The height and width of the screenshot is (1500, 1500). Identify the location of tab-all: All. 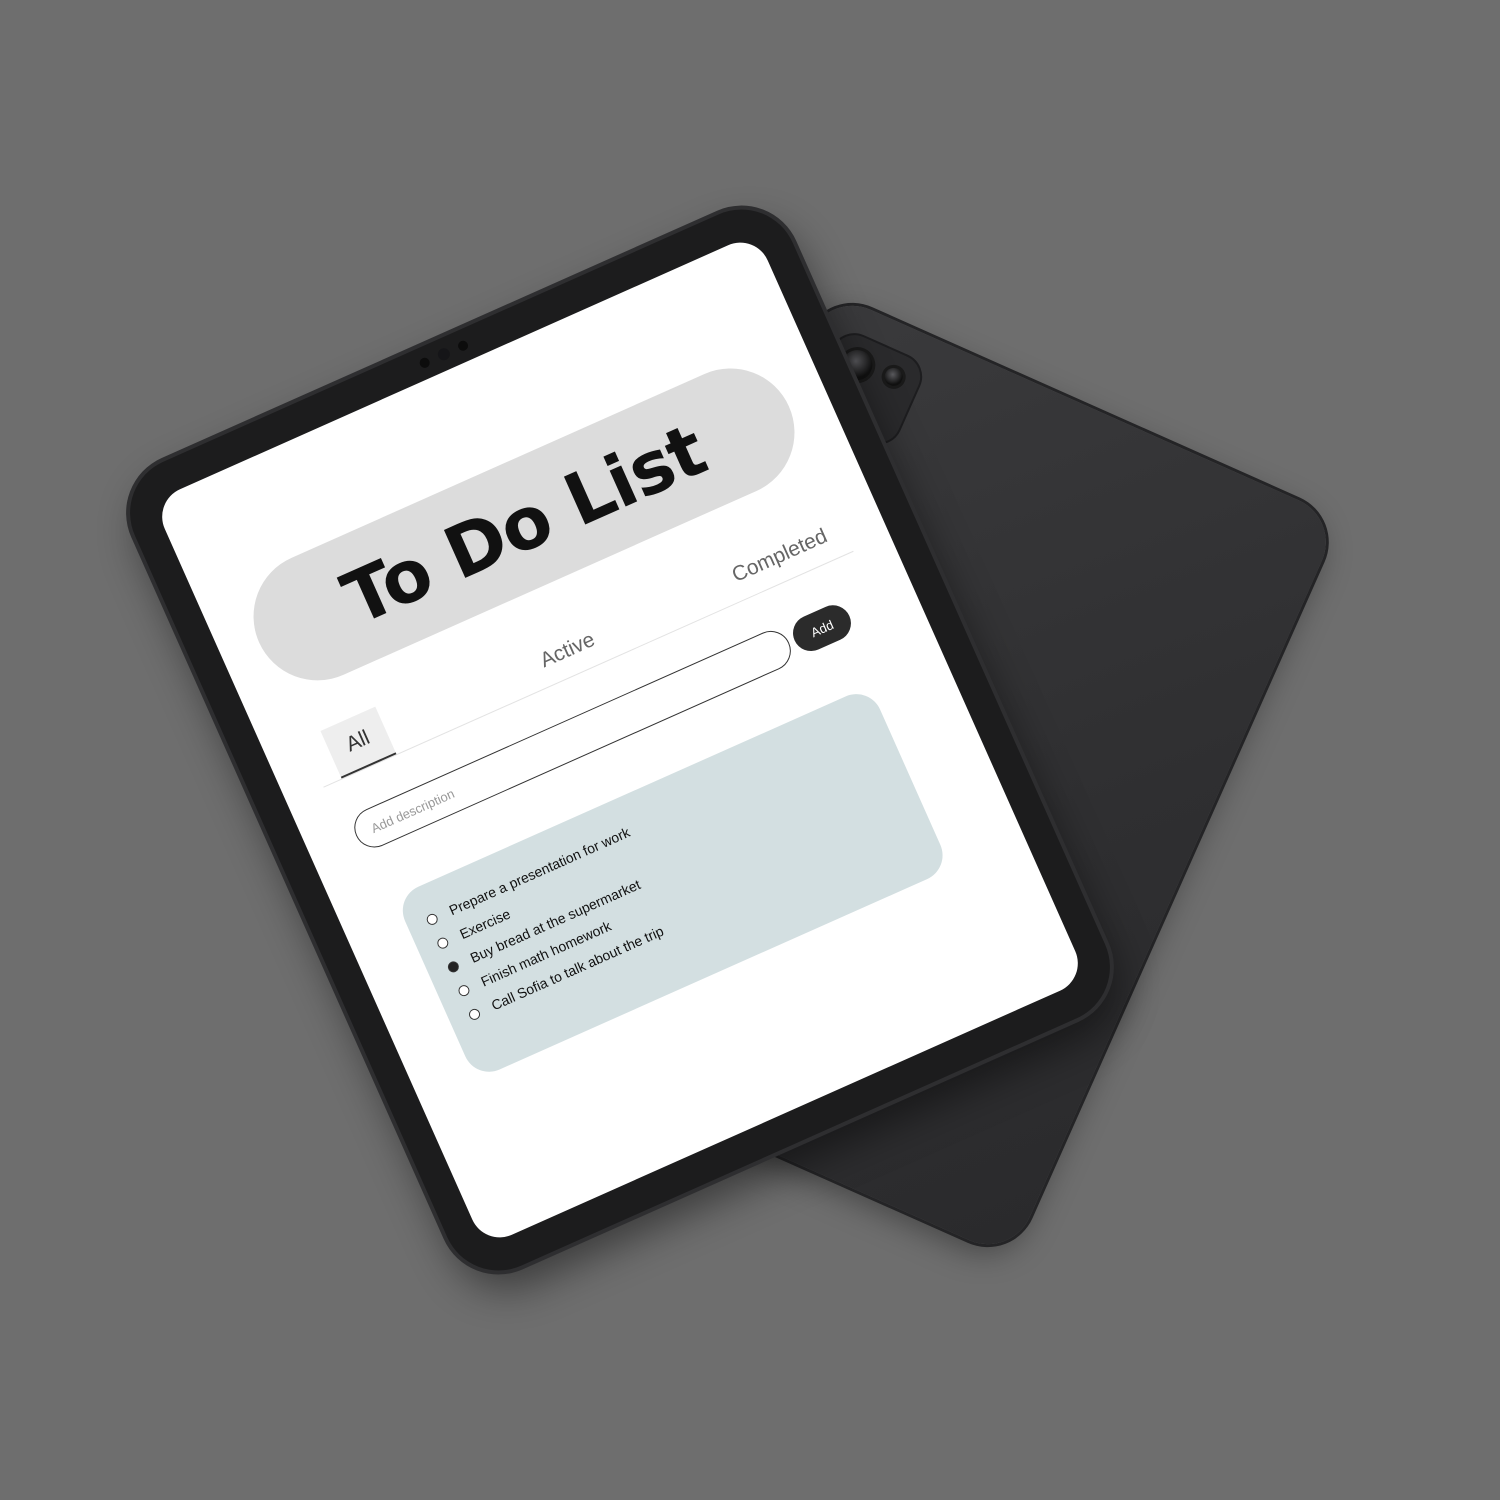
(358, 742).